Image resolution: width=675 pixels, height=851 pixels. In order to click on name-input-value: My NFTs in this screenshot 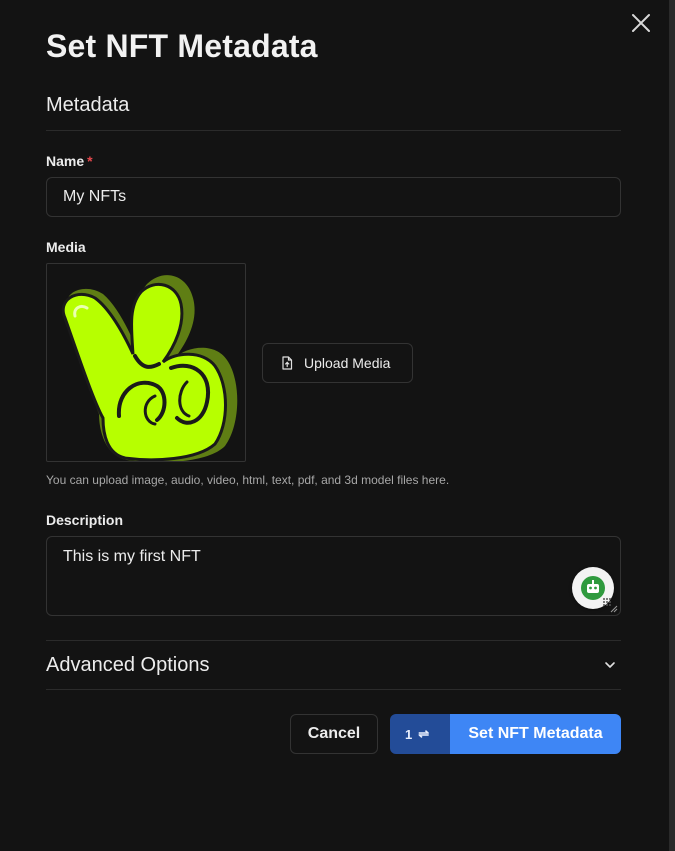, I will do `click(95, 196)`.